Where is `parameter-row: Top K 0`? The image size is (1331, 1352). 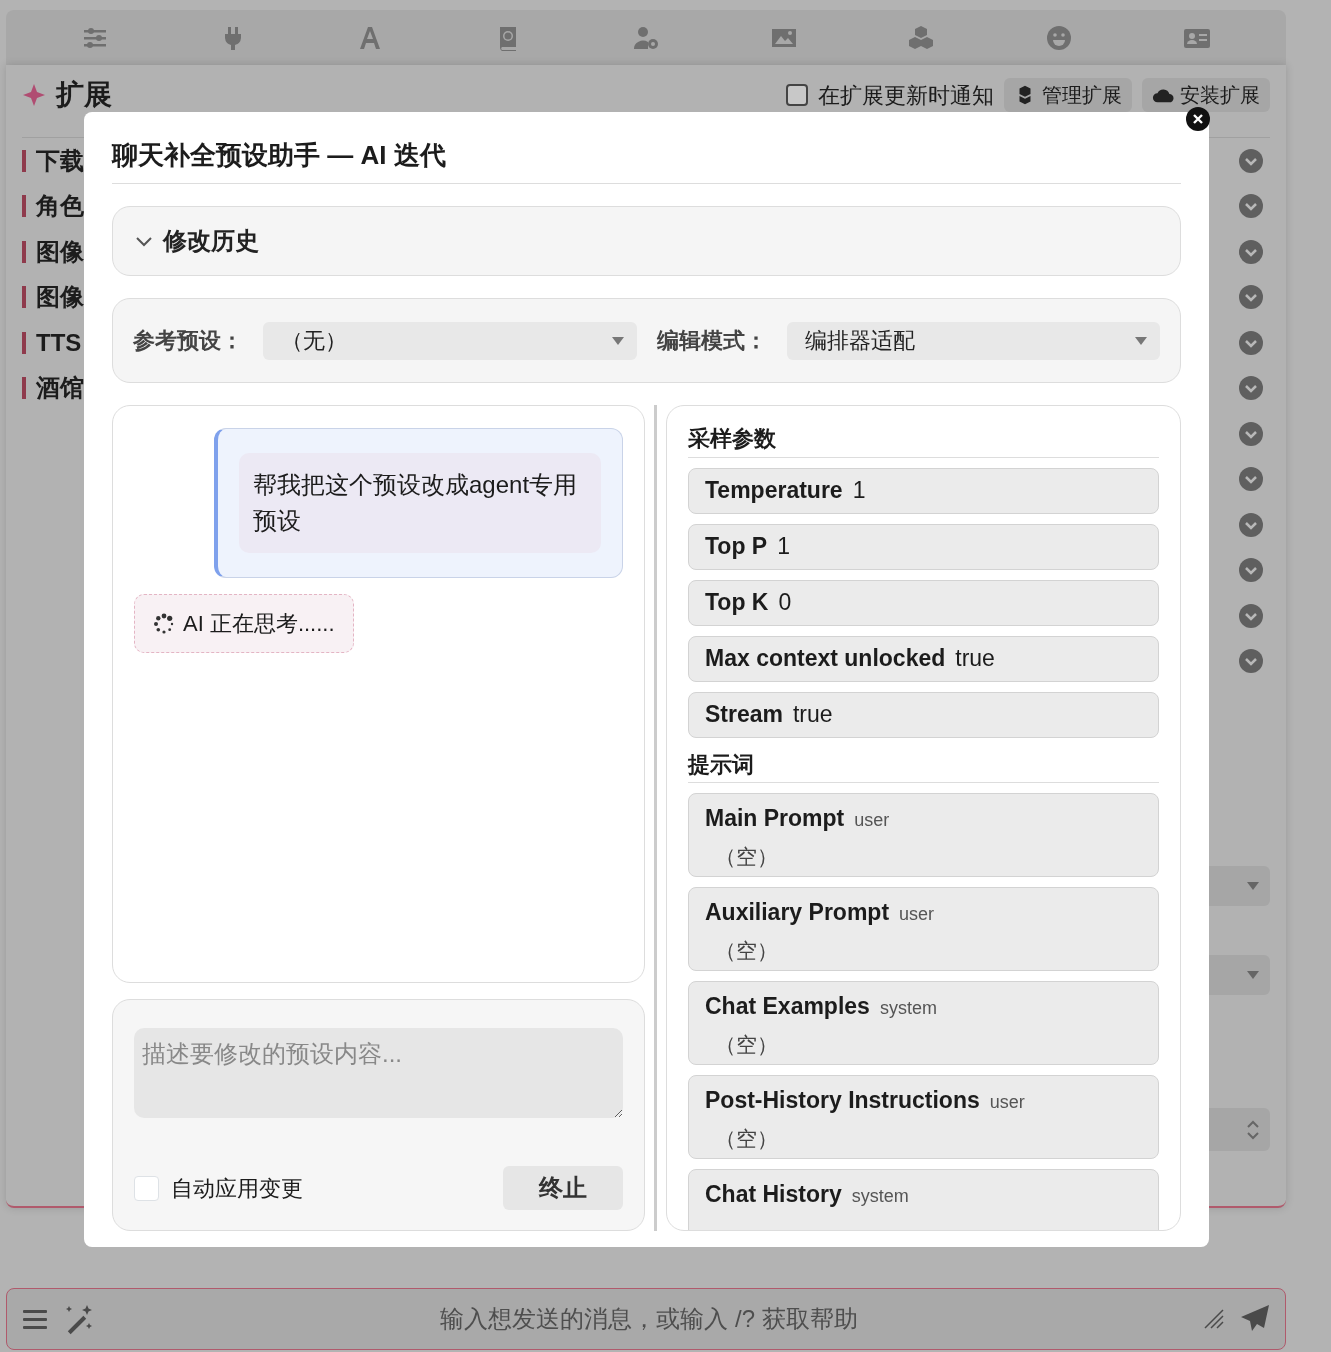 parameter-row: Top K 0 is located at coordinates (923, 602).